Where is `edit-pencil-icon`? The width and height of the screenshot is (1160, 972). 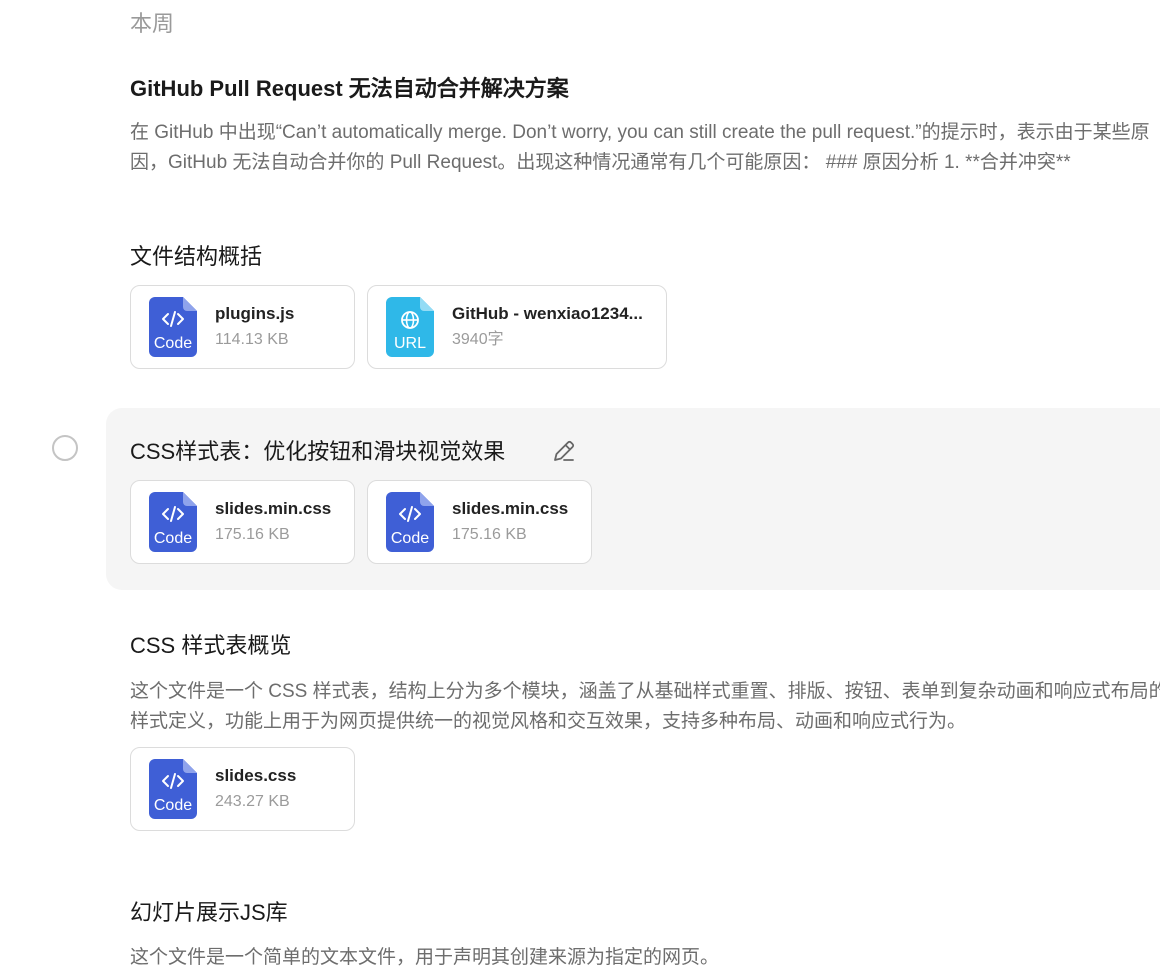 edit-pencil-icon is located at coordinates (564, 451).